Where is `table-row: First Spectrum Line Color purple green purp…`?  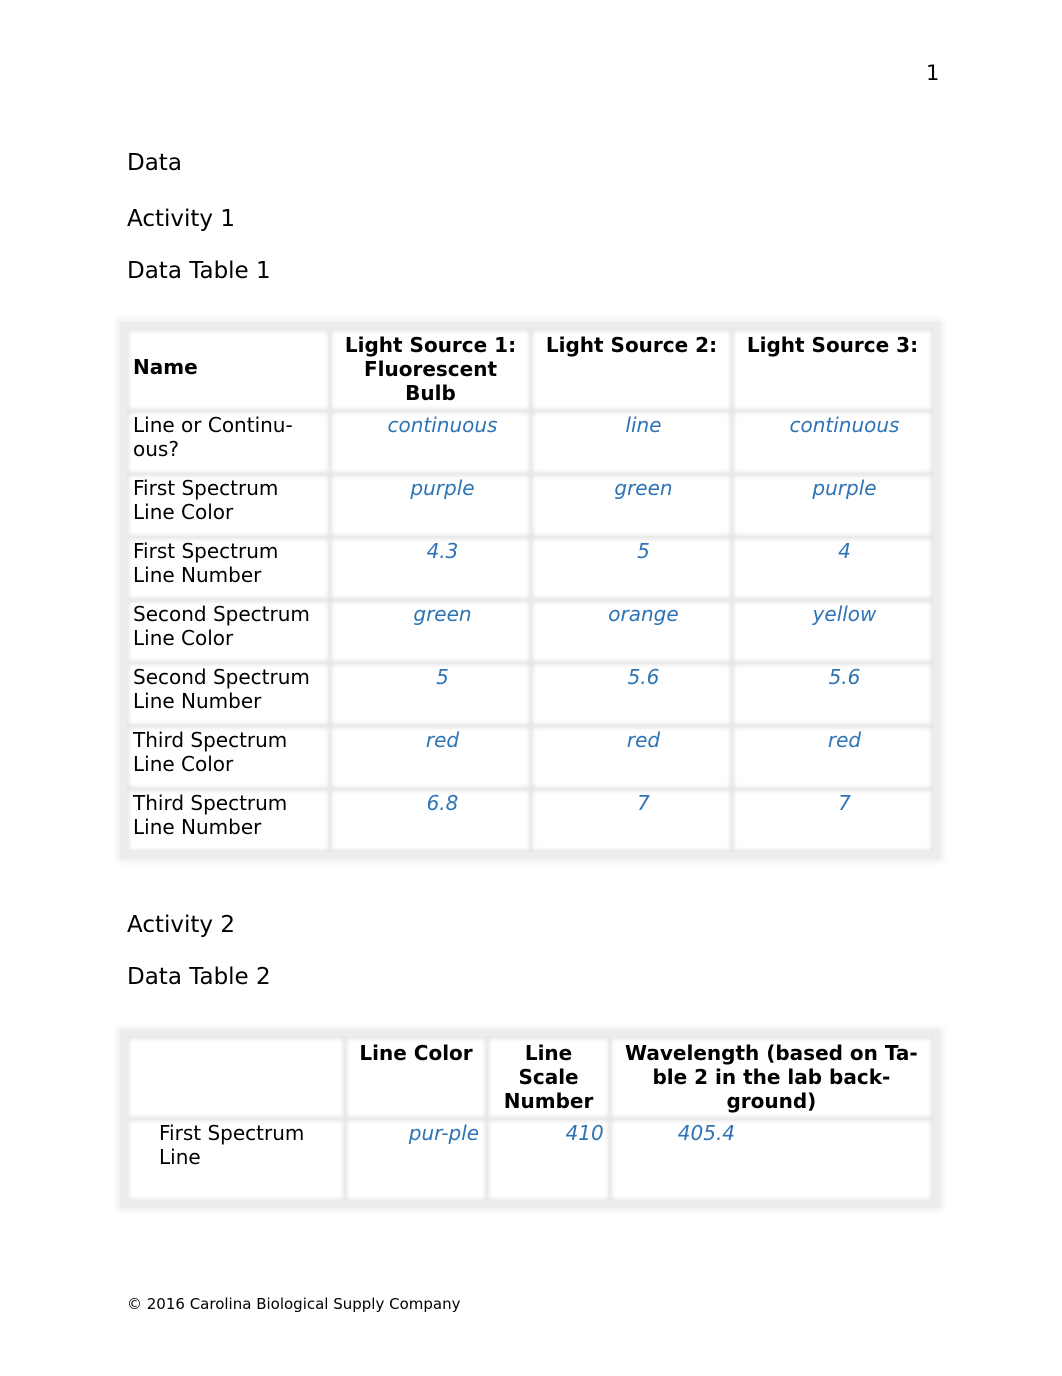
table-row: First Spectrum Line Color purple green purp… is located at coordinates (530, 505).